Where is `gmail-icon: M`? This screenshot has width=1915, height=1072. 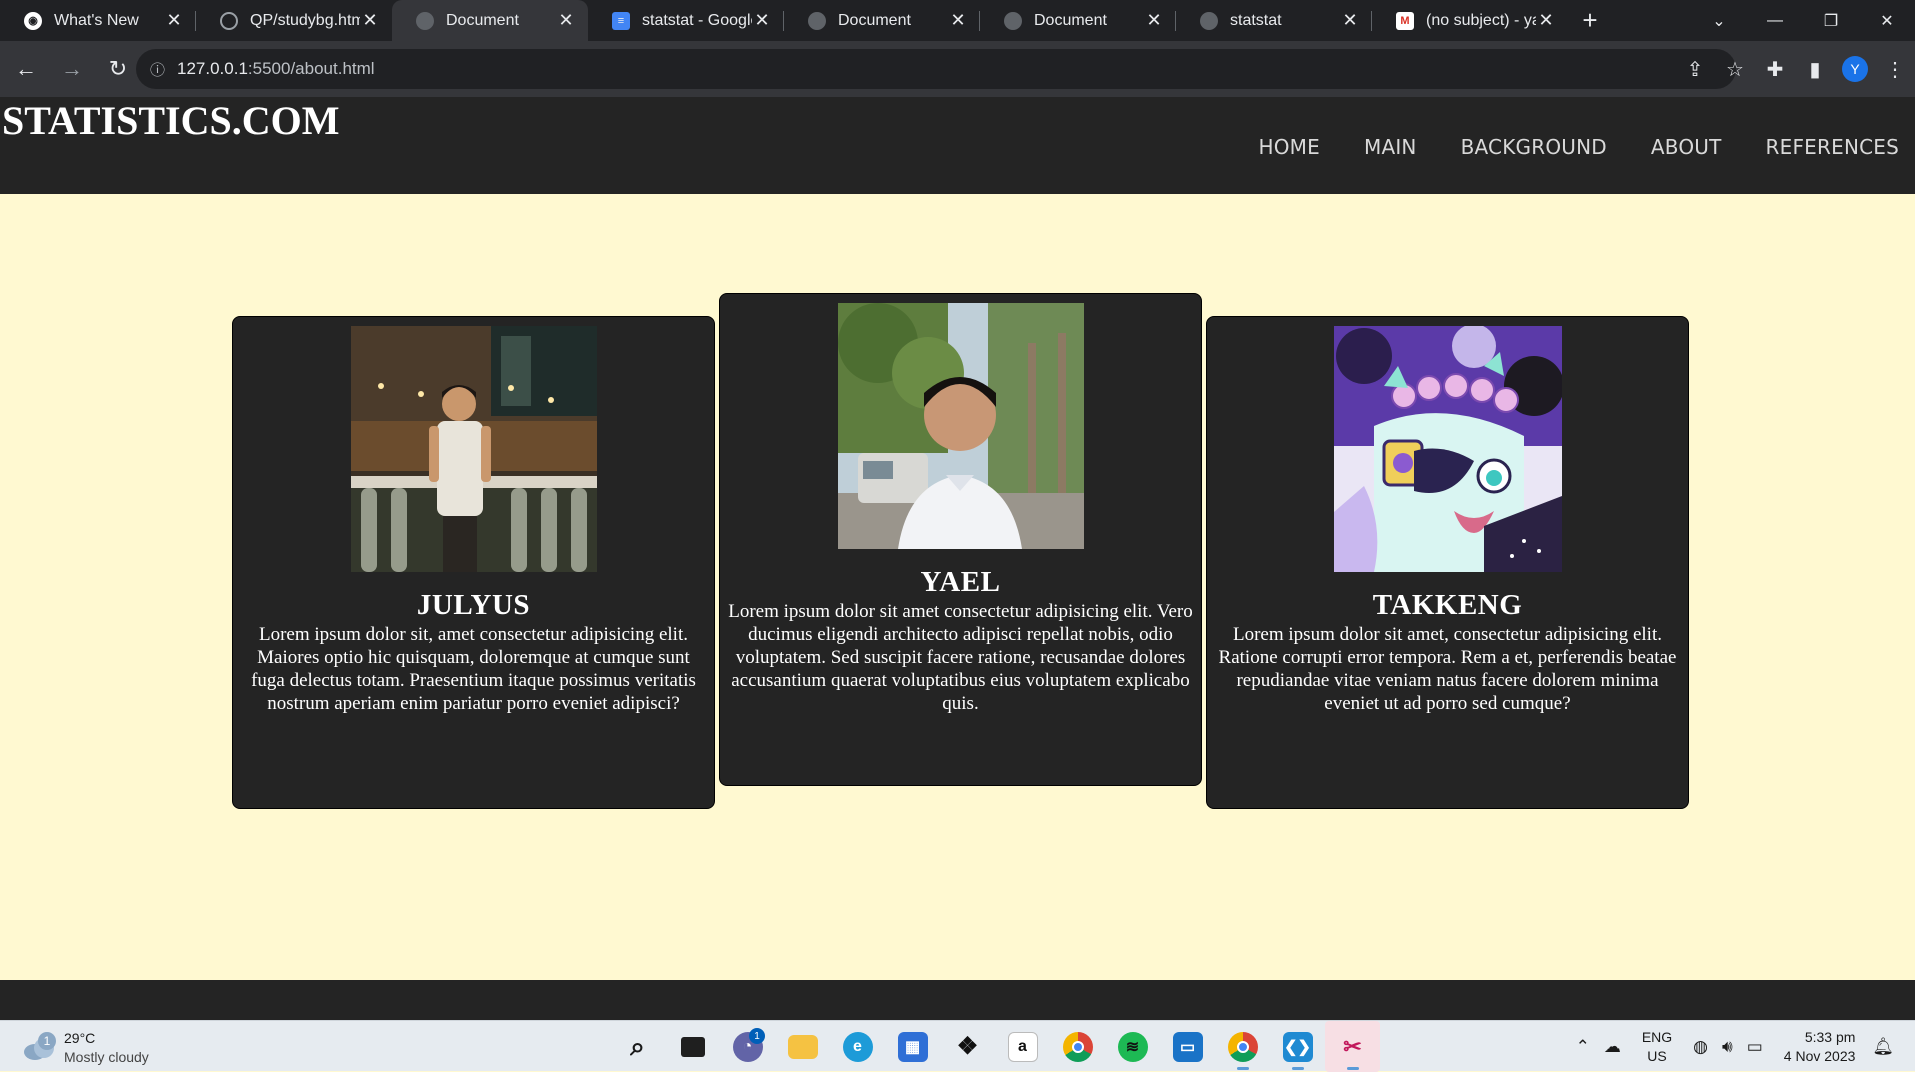
gmail-icon: M is located at coordinates (1405, 20).